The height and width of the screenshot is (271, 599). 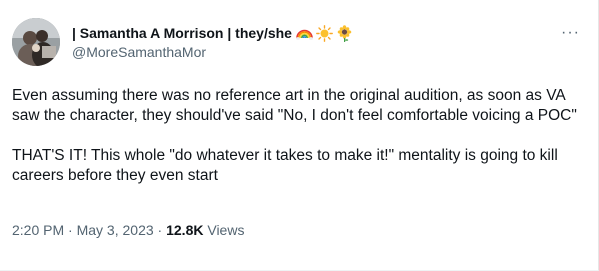 I want to click on views-count: 12.8K, so click(x=184, y=230).